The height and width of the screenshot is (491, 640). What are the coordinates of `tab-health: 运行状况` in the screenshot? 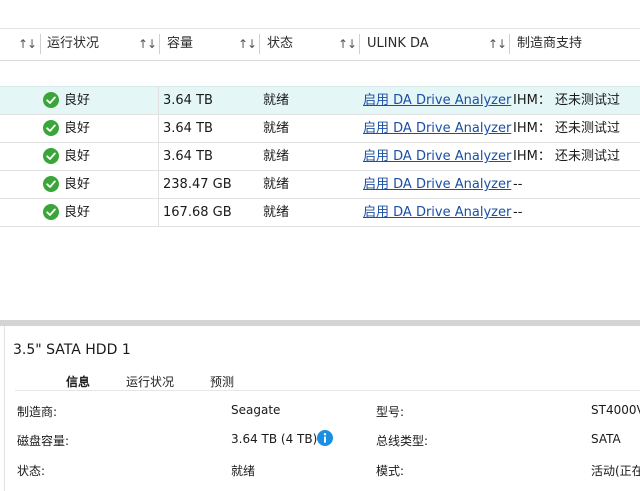 It's located at (150, 381).